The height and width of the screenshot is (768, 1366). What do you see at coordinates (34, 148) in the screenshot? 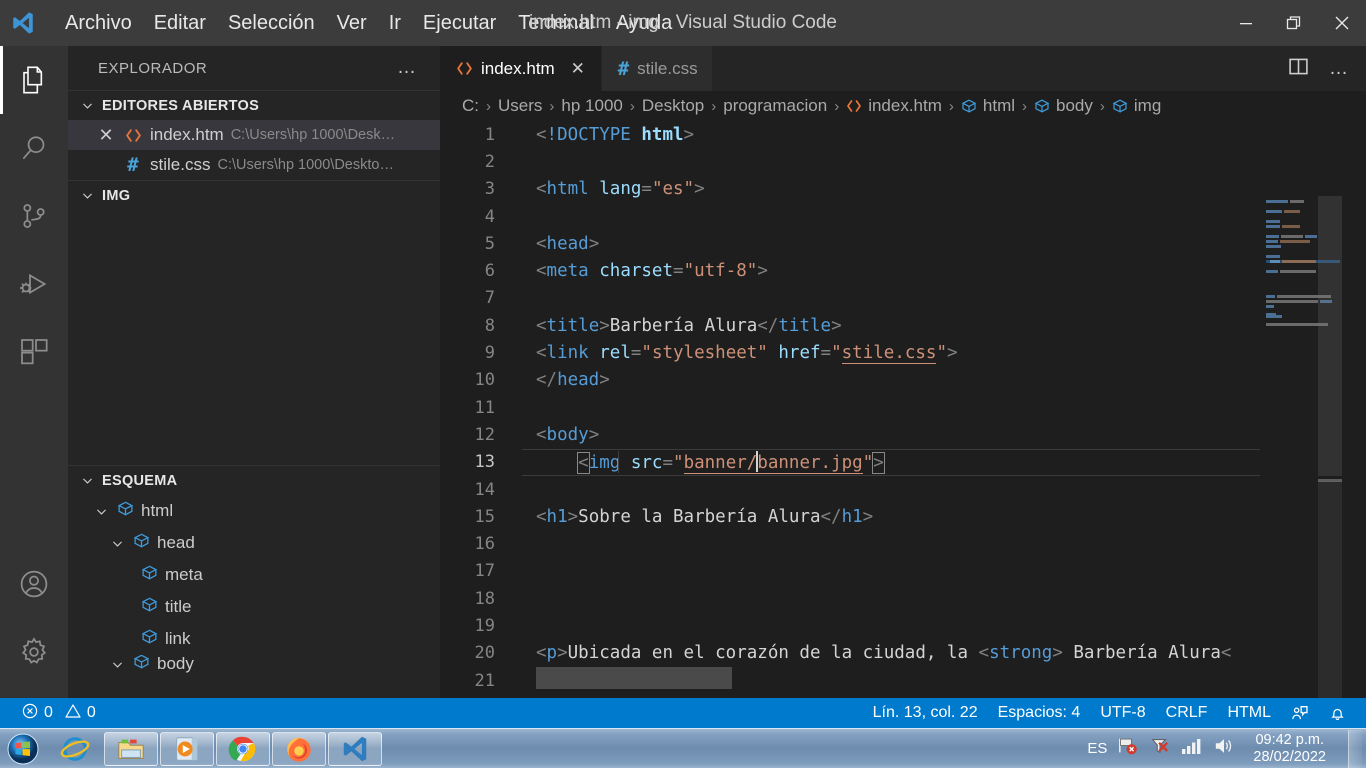
I see `search-icon` at bounding box center [34, 148].